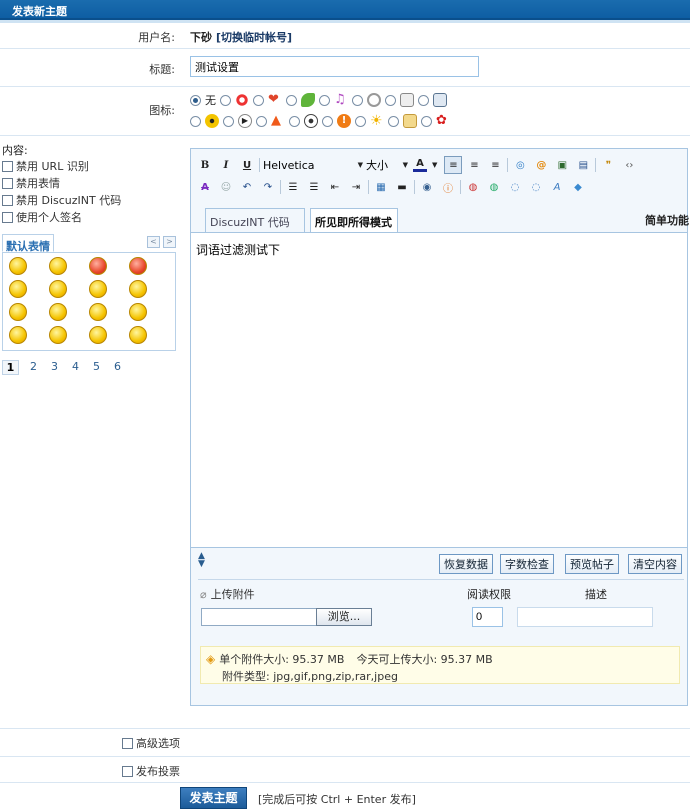 Image resolution: width=690 pixels, height=811 pixels. Describe the element at coordinates (334, 66) in the screenshot. I see `subject-input` at that location.